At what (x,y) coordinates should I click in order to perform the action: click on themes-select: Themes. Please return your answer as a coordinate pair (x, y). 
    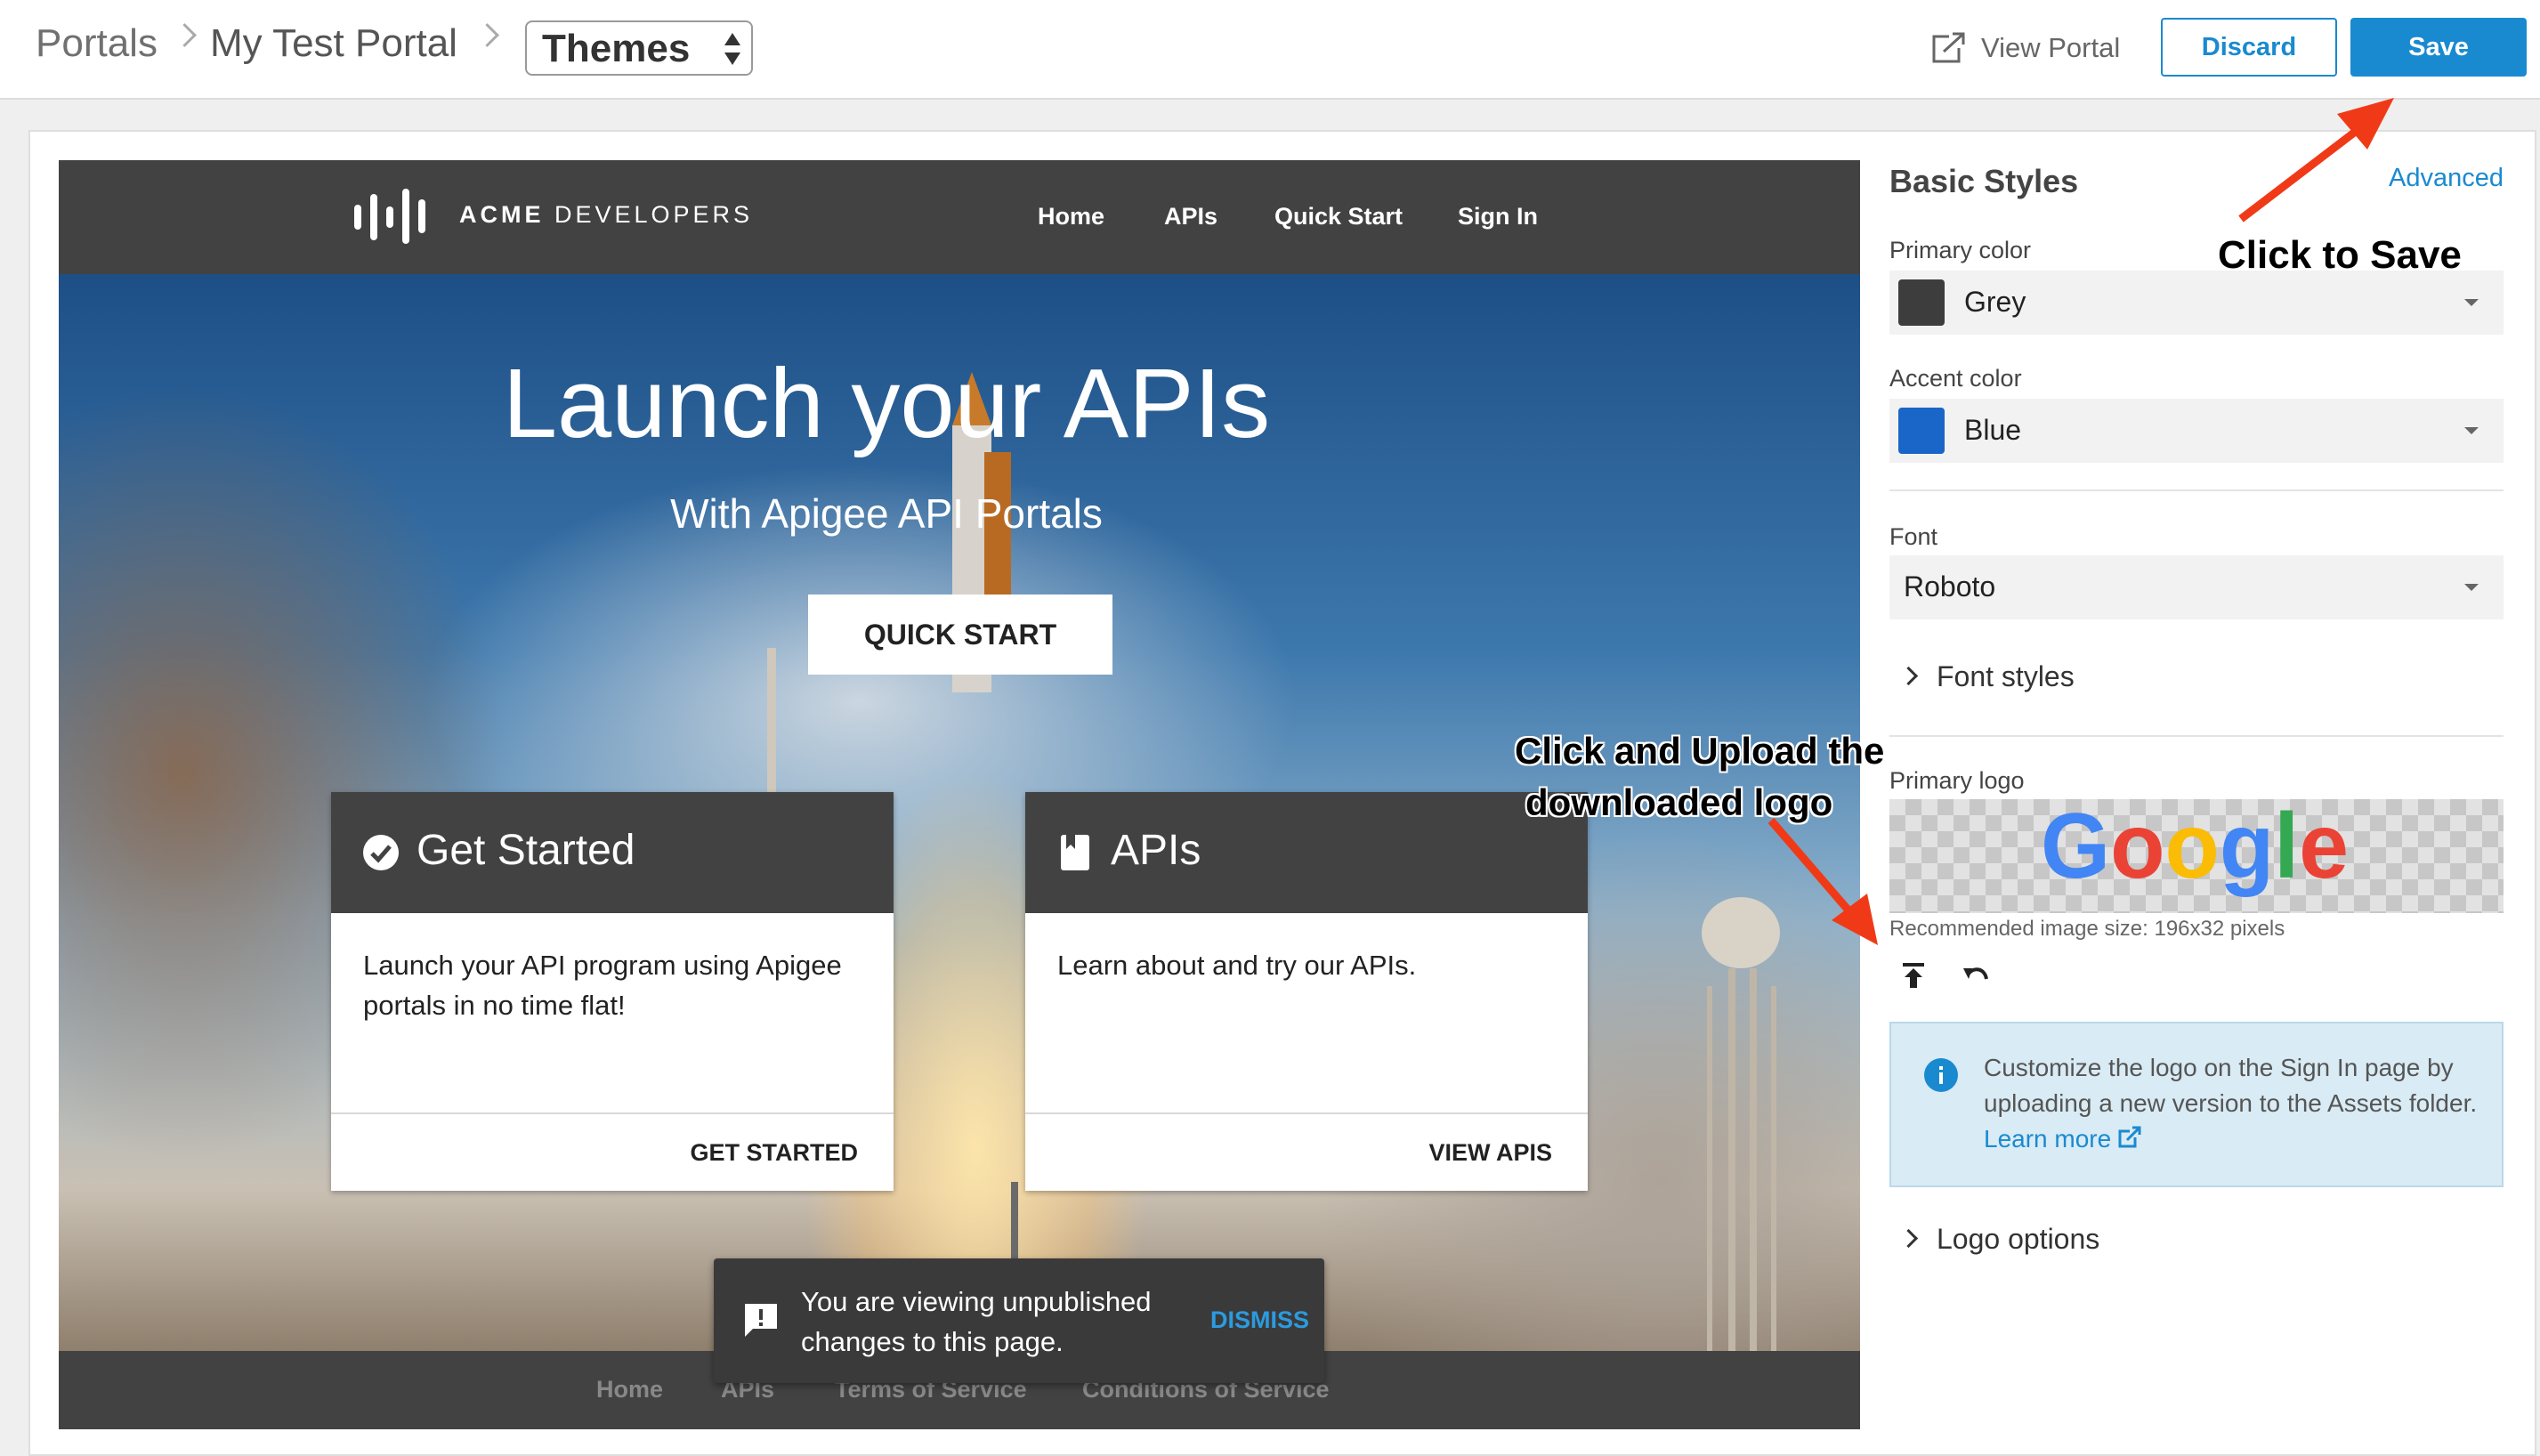
    Looking at the image, I should click on (639, 48).